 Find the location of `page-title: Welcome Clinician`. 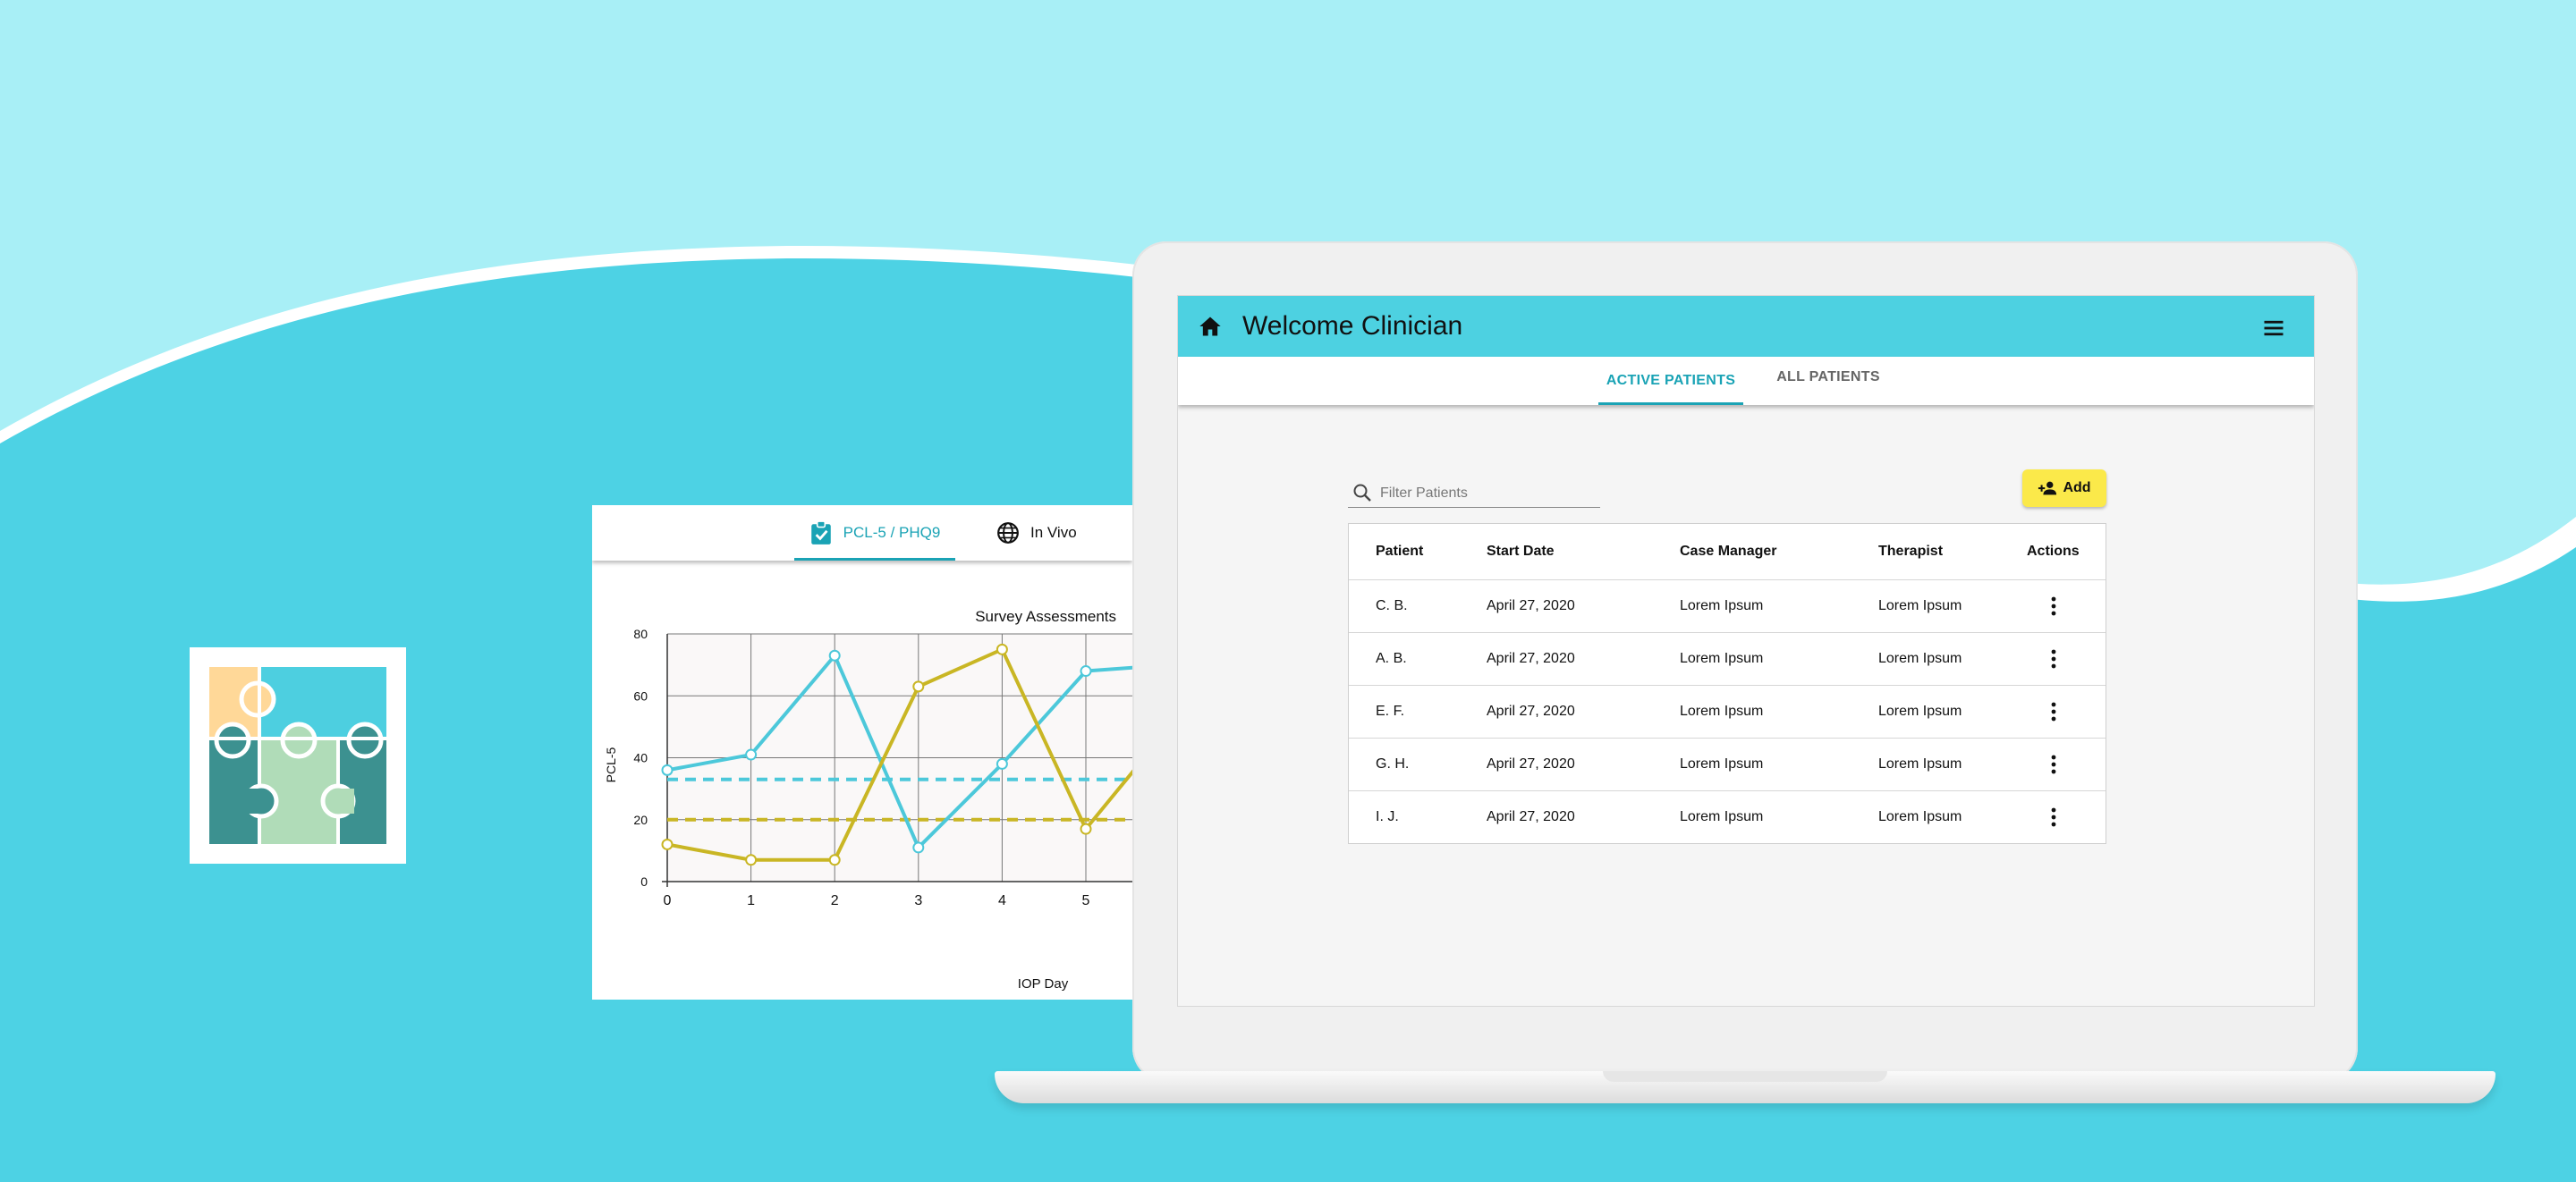

page-title: Welcome Clinician is located at coordinates (1352, 326).